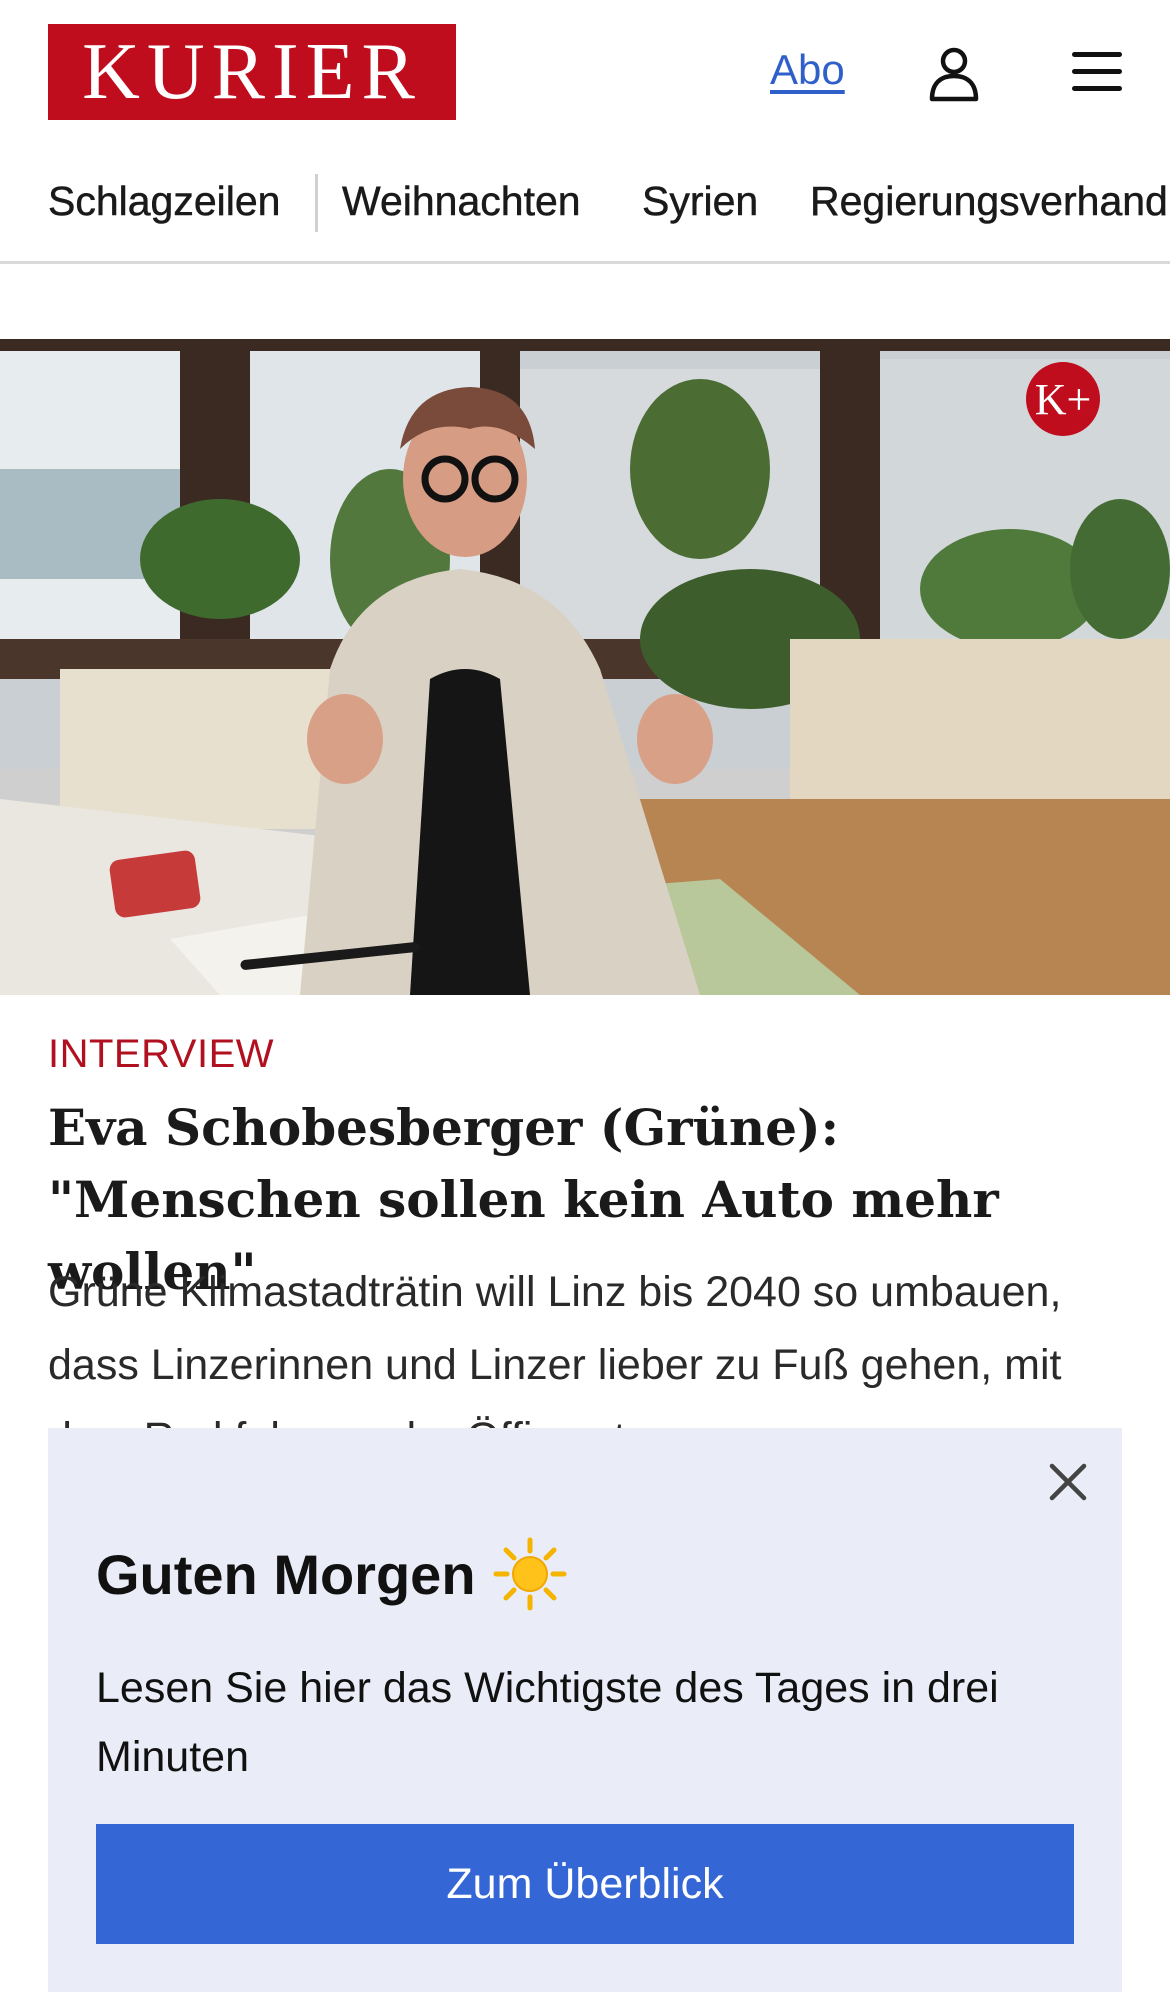 The image size is (1170, 1992). Describe the element at coordinates (585, 72) in the screenshot. I see `site-header: KURIER Abo` at that location.